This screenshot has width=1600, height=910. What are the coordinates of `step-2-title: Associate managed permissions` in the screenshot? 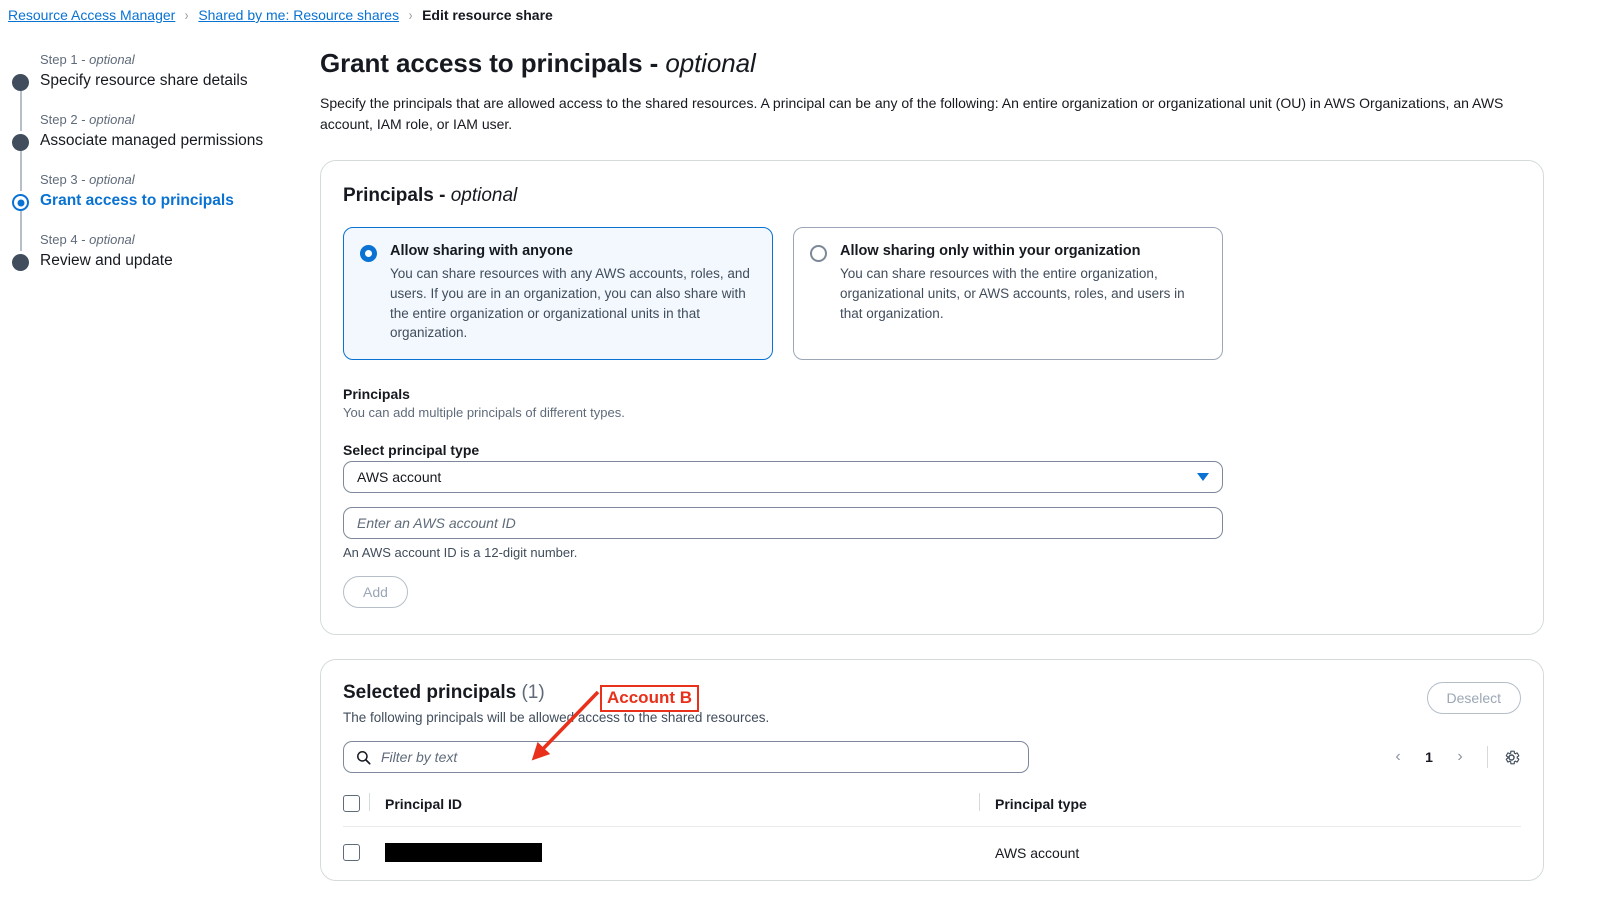 It's located at (175, 140).